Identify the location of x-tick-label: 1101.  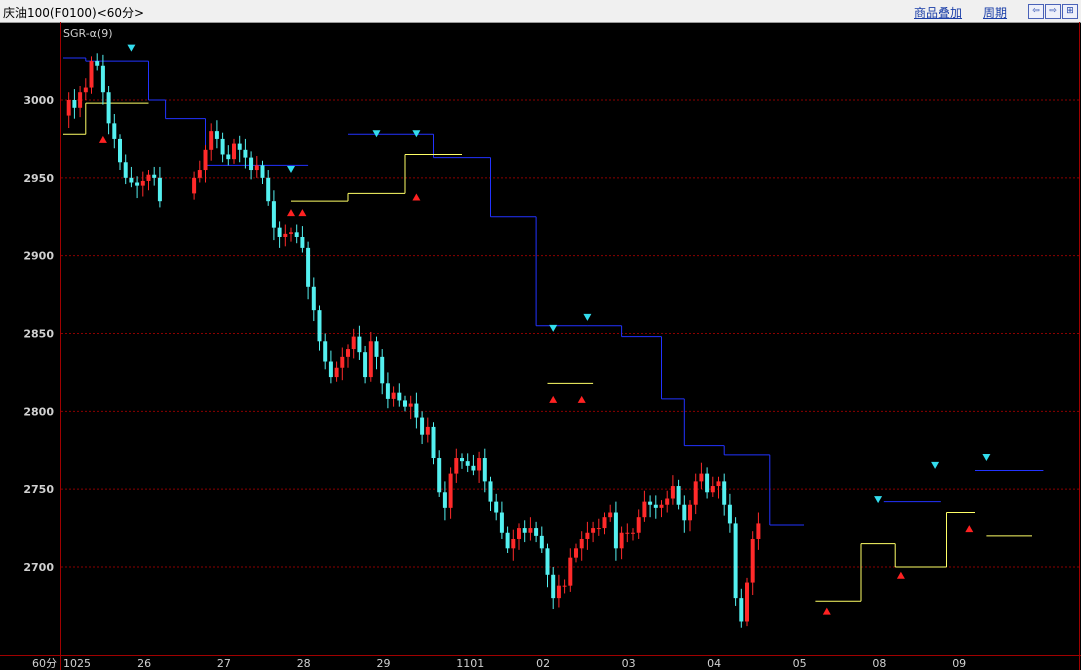
(470, 663).